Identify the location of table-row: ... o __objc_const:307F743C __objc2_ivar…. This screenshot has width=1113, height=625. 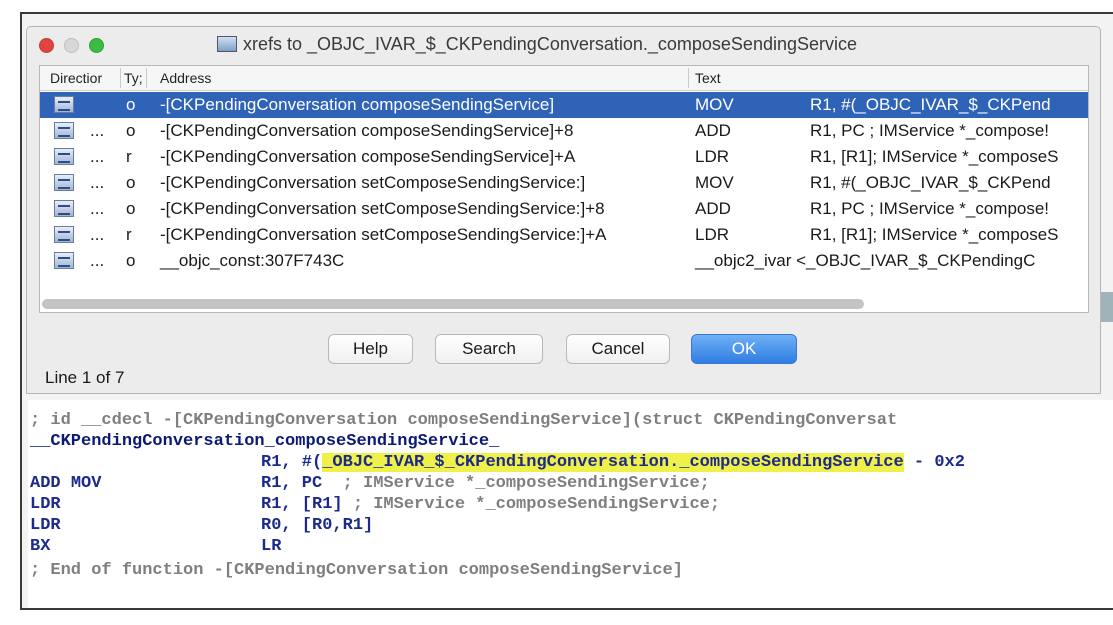
(564, 261).